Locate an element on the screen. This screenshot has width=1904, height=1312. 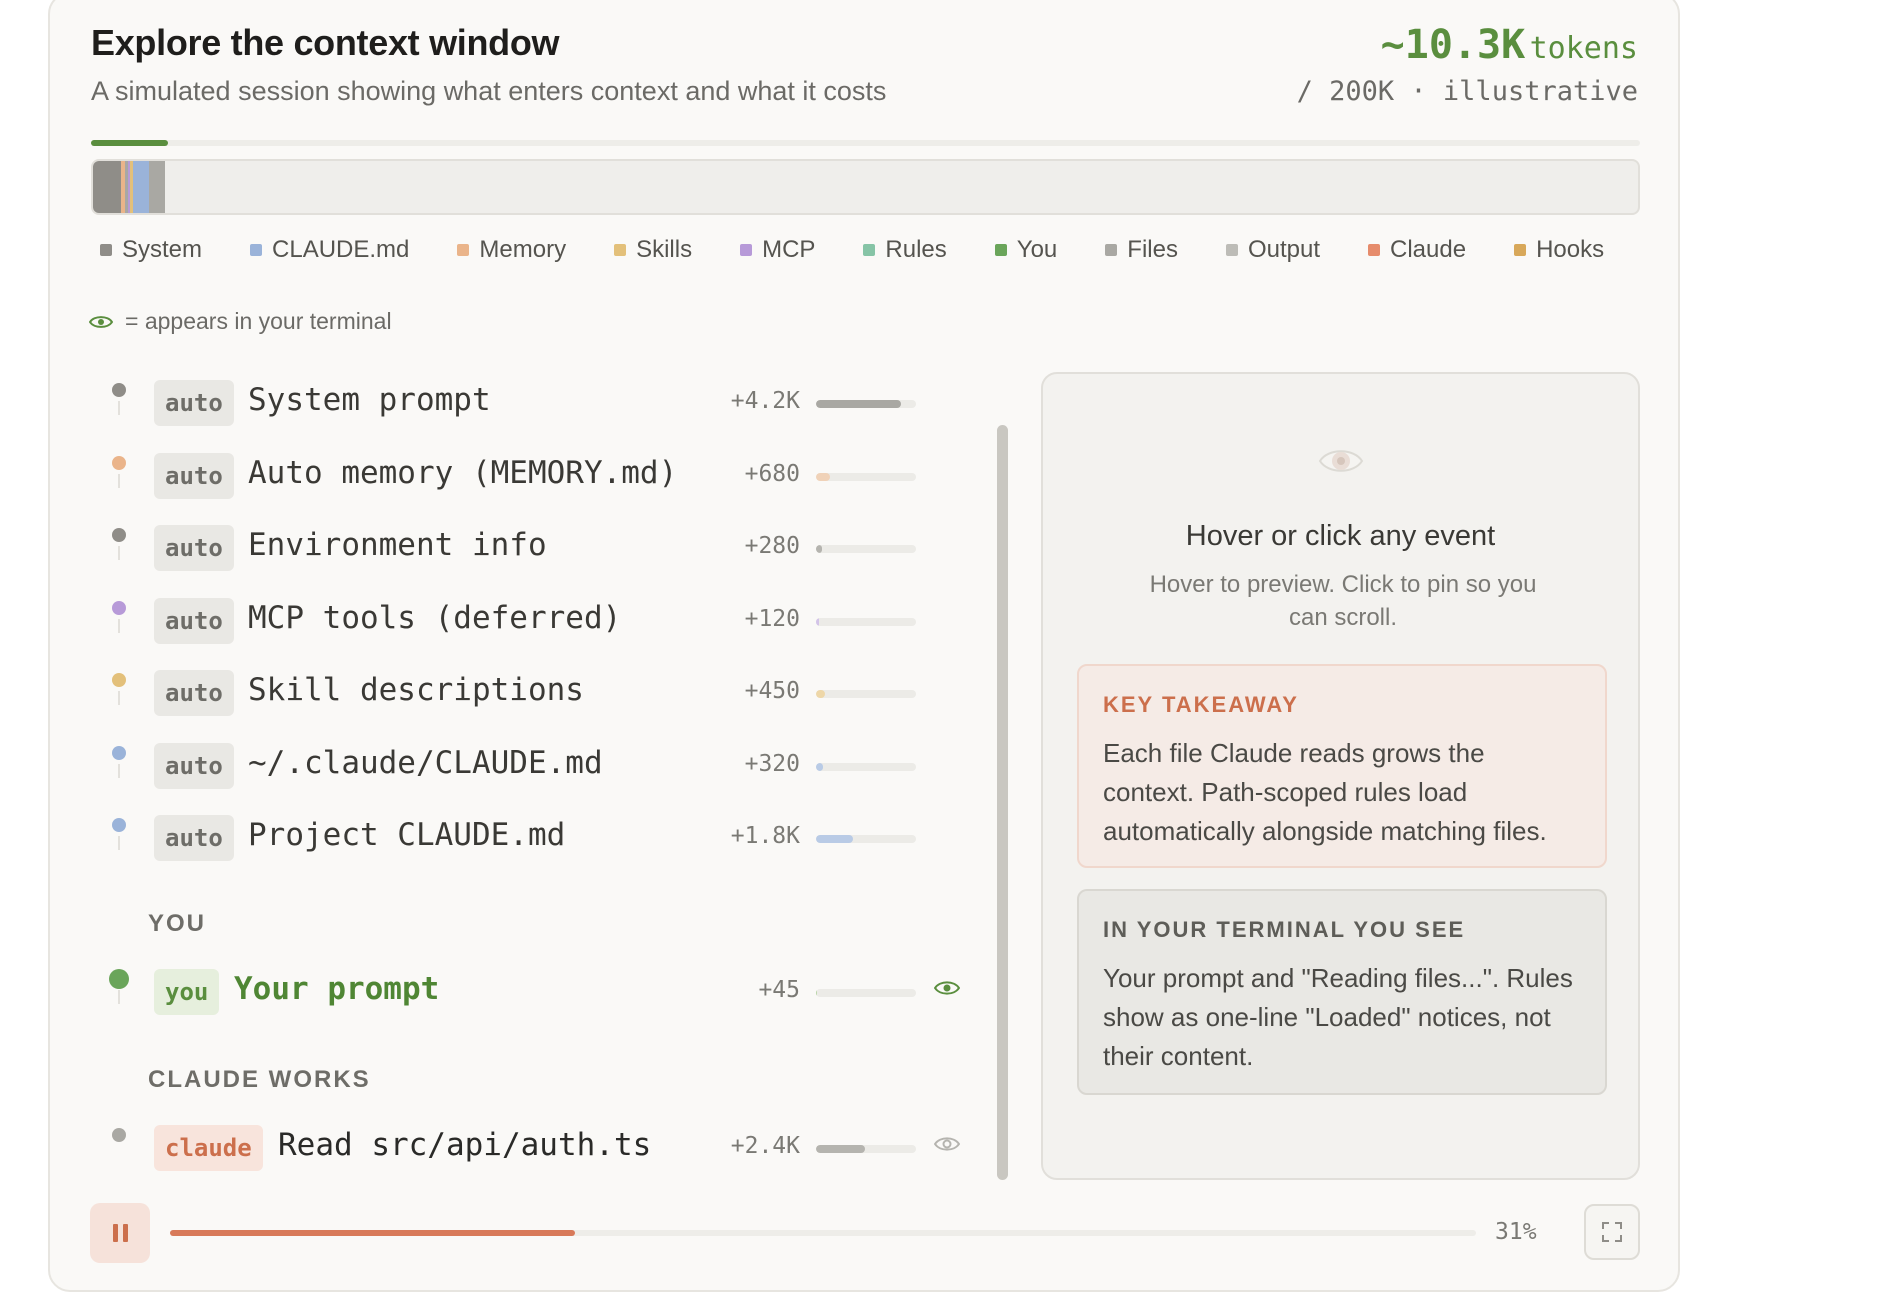
legend-label: MCP is located at coordinates (789, 249).